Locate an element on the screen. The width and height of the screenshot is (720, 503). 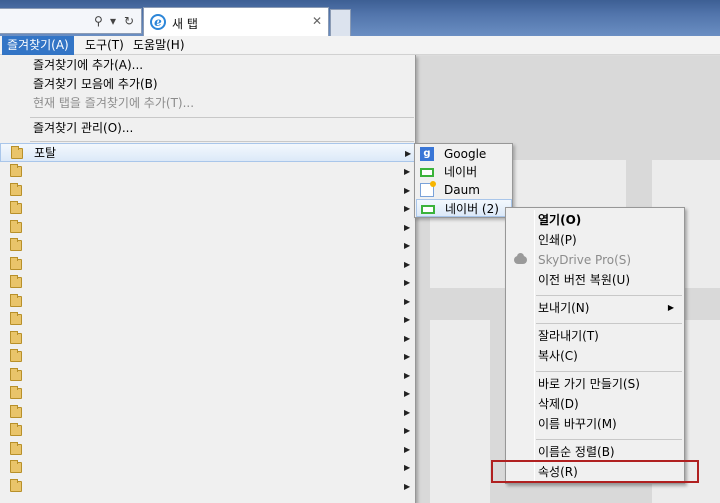
ctx-sort-by-name: 이름순 정렬(B) is located at coordinates (595, 452).